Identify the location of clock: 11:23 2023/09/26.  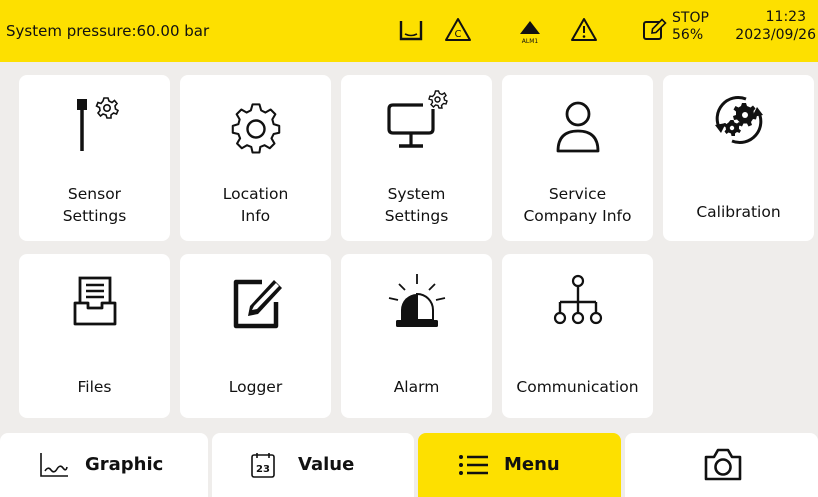
(769, 26).